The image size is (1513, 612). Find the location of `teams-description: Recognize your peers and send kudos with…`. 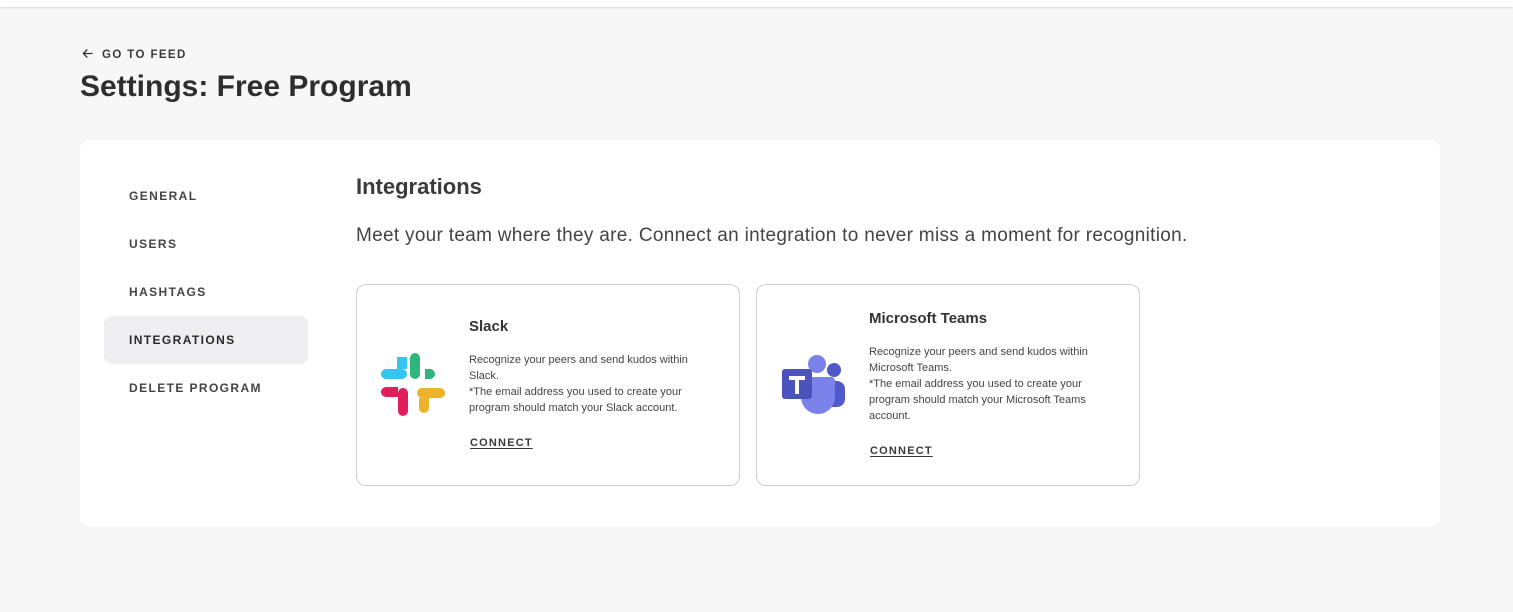

teams-description: Recognize your peers and send kudos with… is located at coordinates (994, 384).